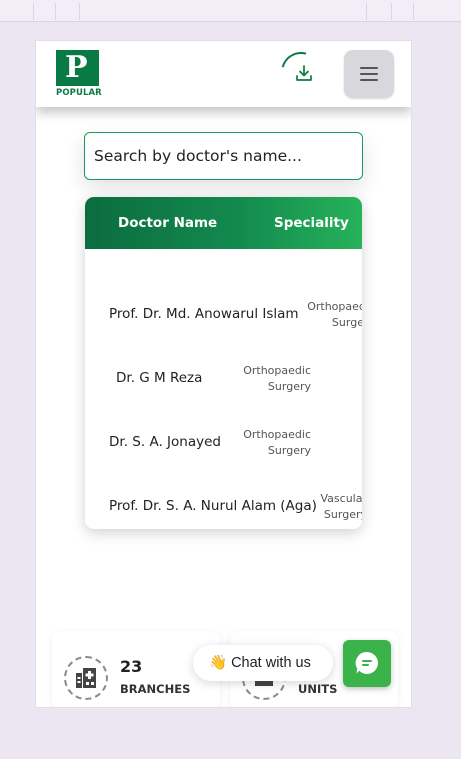  I want to click on speciality-line: Vascular, so click(341, 498).